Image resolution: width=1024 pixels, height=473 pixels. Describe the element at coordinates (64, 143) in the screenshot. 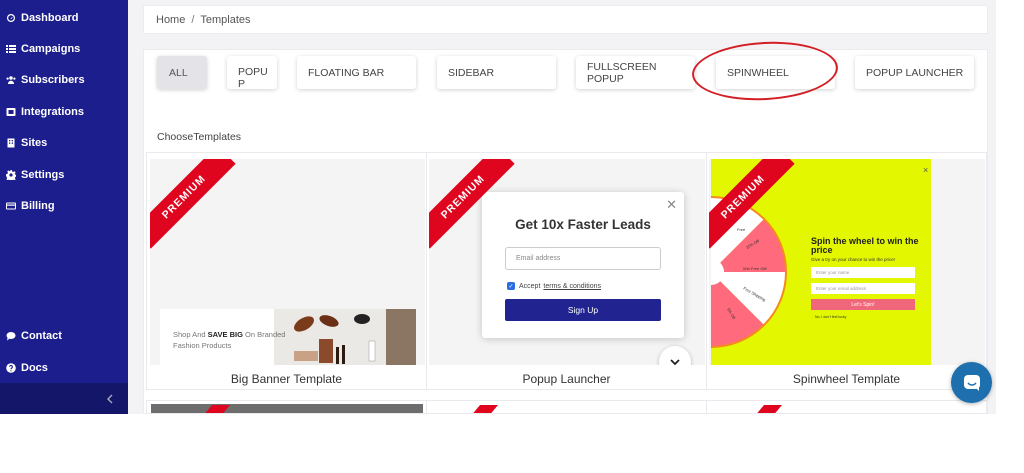

I see `sidebar-item-sites: Sites` at that location.